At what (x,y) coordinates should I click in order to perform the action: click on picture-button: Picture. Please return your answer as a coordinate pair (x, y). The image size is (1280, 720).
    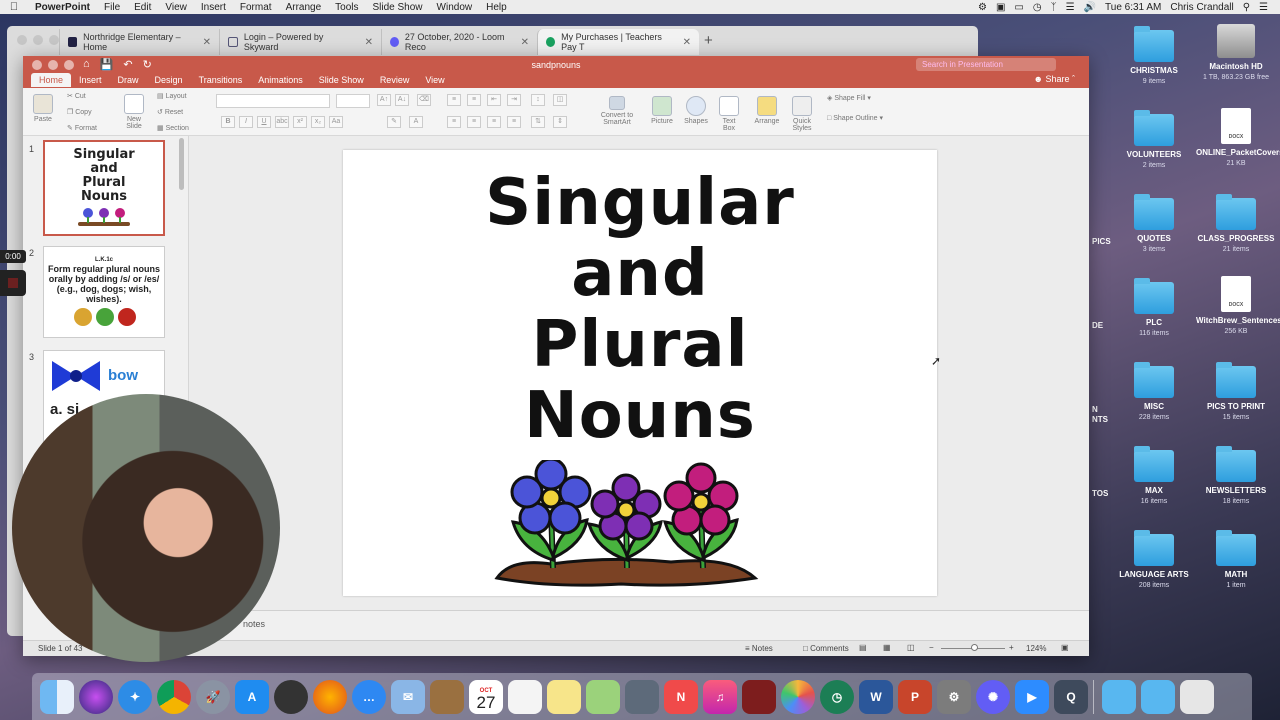
    Looking at the image, I should click on (662, 110).